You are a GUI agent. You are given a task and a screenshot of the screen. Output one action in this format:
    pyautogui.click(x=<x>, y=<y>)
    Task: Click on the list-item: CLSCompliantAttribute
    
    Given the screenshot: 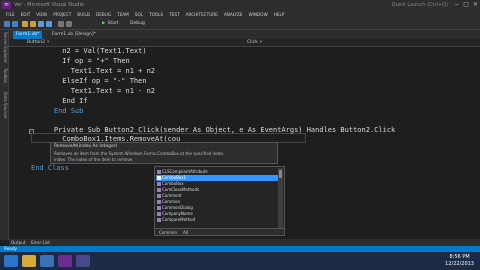 What is the action you would take?
    pyautogui.click(x=217, y=172)
    